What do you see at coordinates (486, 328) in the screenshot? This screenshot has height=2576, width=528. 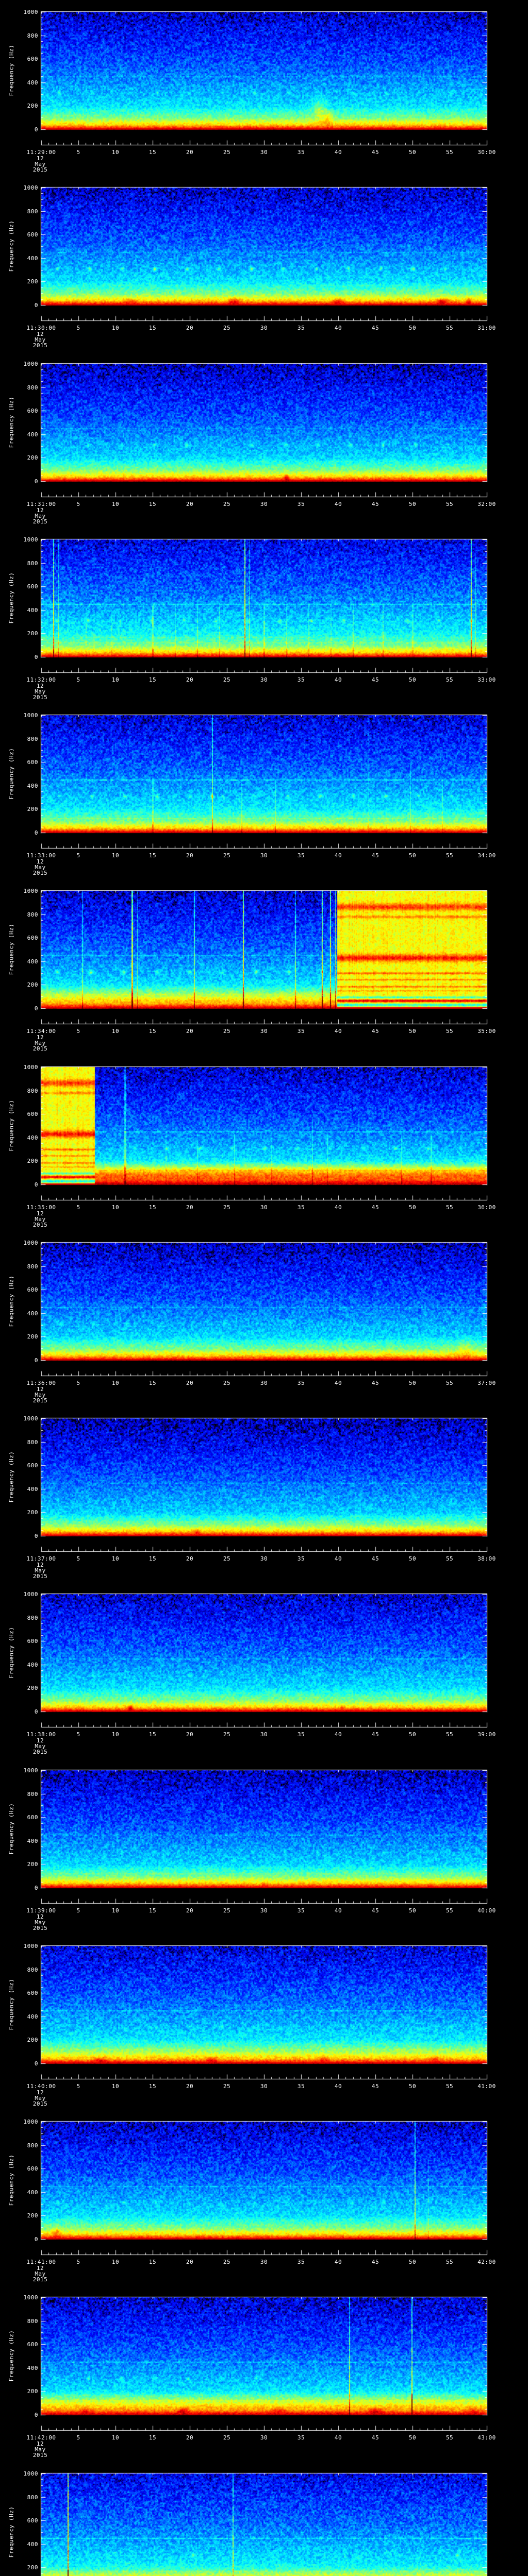 I see `end-time-label: 31:00` at bounding box center [486, 328].